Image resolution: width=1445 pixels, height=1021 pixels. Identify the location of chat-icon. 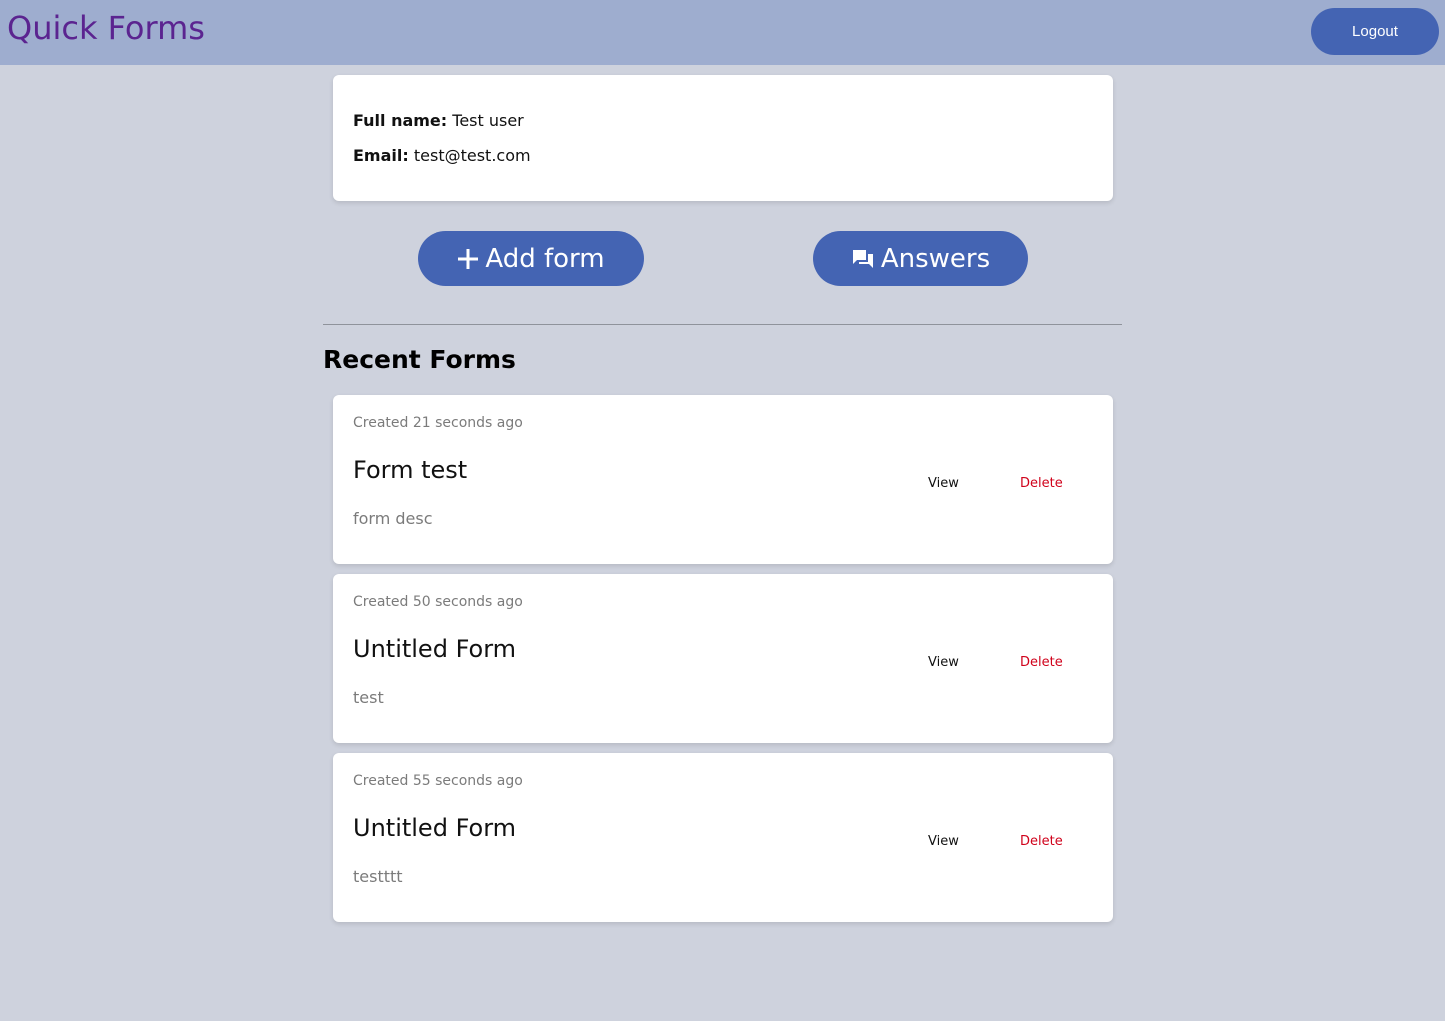
(863, 259).